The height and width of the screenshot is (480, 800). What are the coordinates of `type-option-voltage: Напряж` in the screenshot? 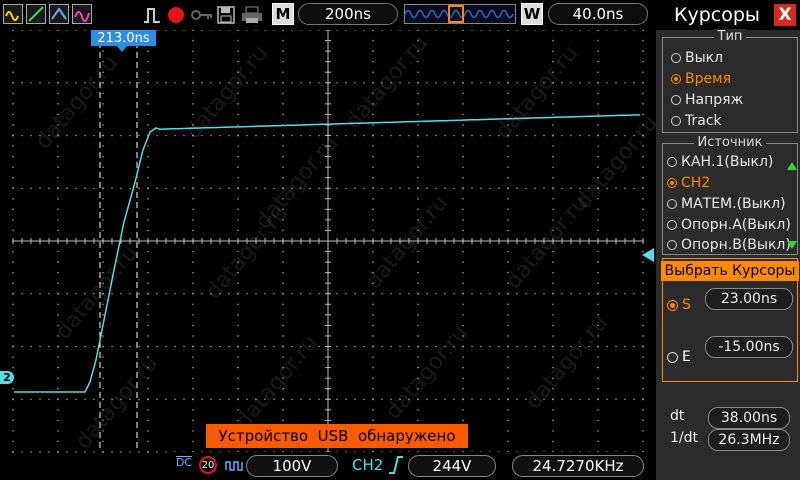 It's located at (707, 100).